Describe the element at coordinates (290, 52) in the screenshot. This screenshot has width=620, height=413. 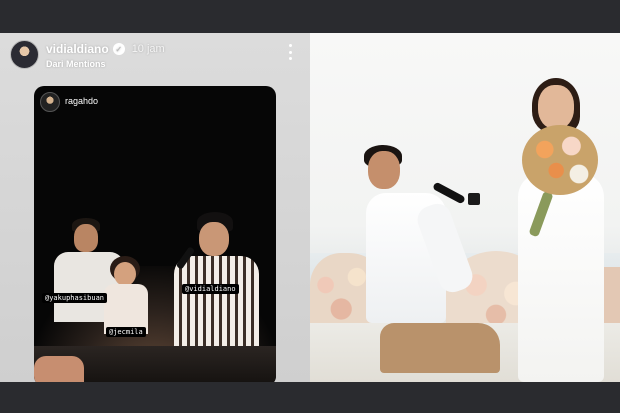
I see `more-options-icon` at that location.